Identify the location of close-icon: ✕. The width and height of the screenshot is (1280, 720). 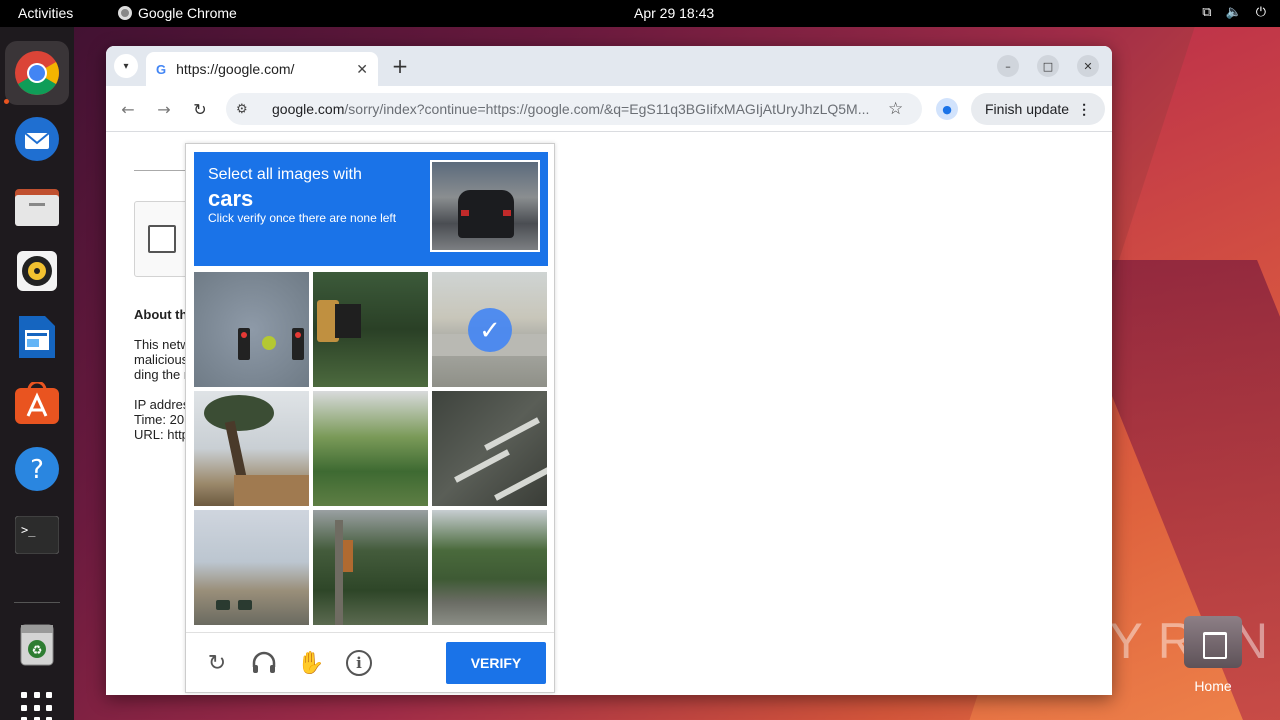
(1088, 66).